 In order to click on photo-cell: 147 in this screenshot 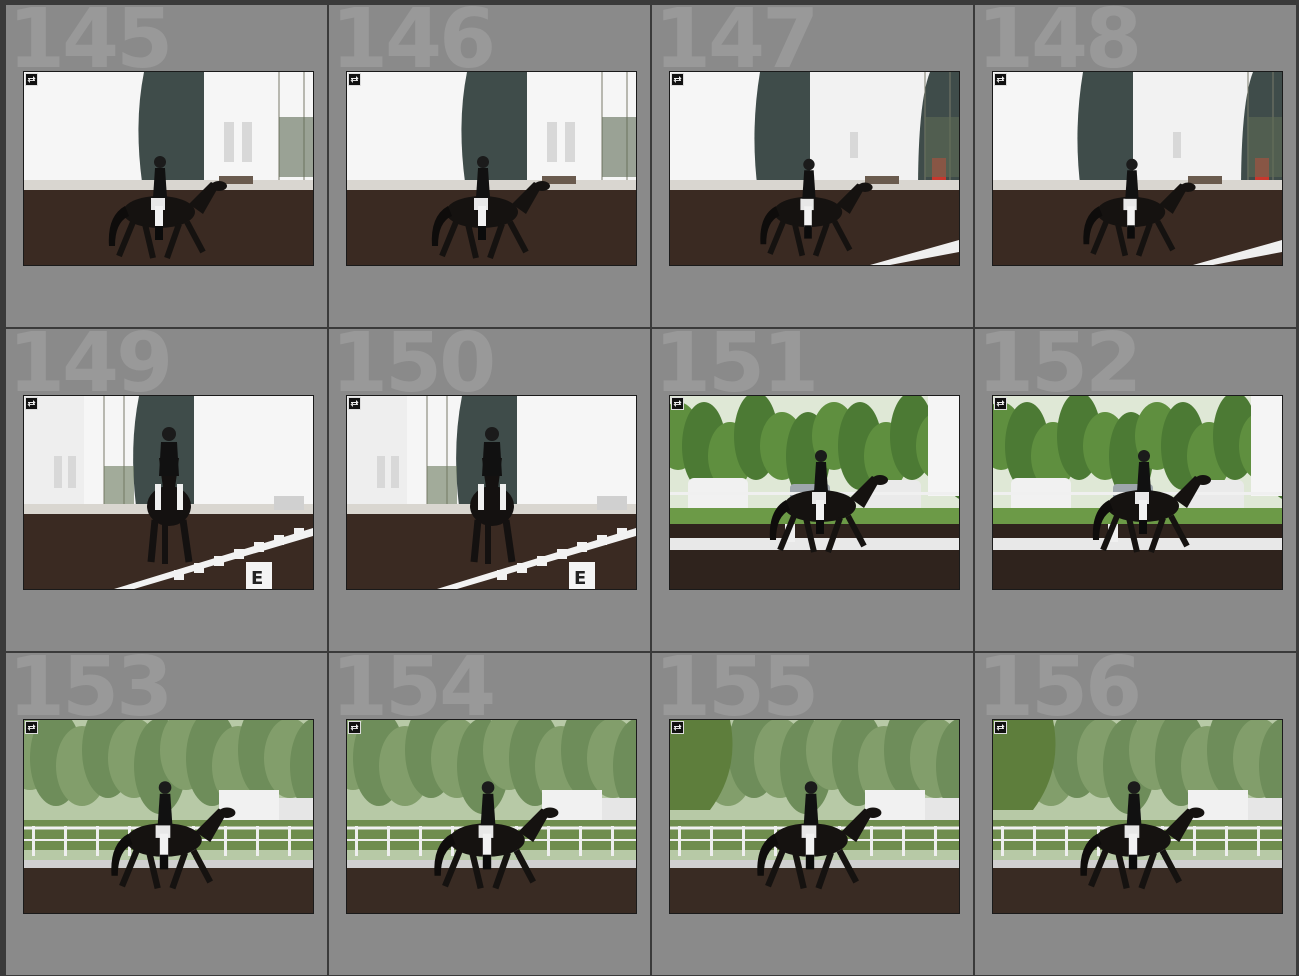, I will do `click(812, 166)`.